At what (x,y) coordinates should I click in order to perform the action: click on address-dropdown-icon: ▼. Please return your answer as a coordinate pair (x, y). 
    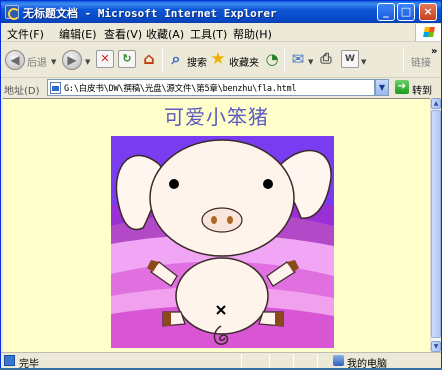
    Looking at the image, I should click on (382, 87).